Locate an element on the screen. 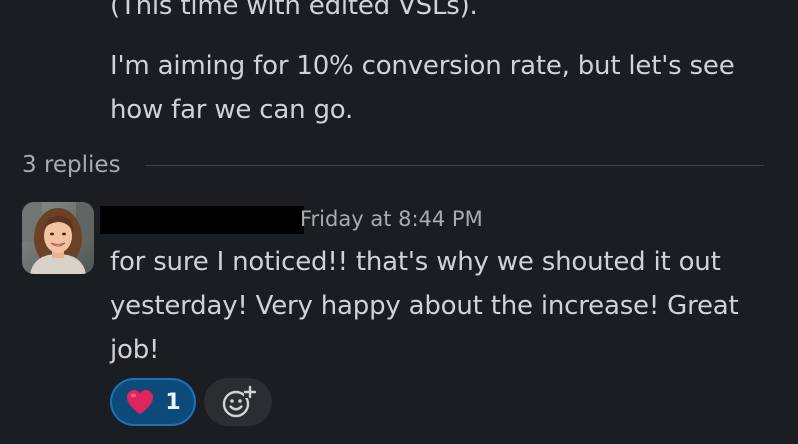  heart-reaction-button: 1 is located at coordinates (153, 402).